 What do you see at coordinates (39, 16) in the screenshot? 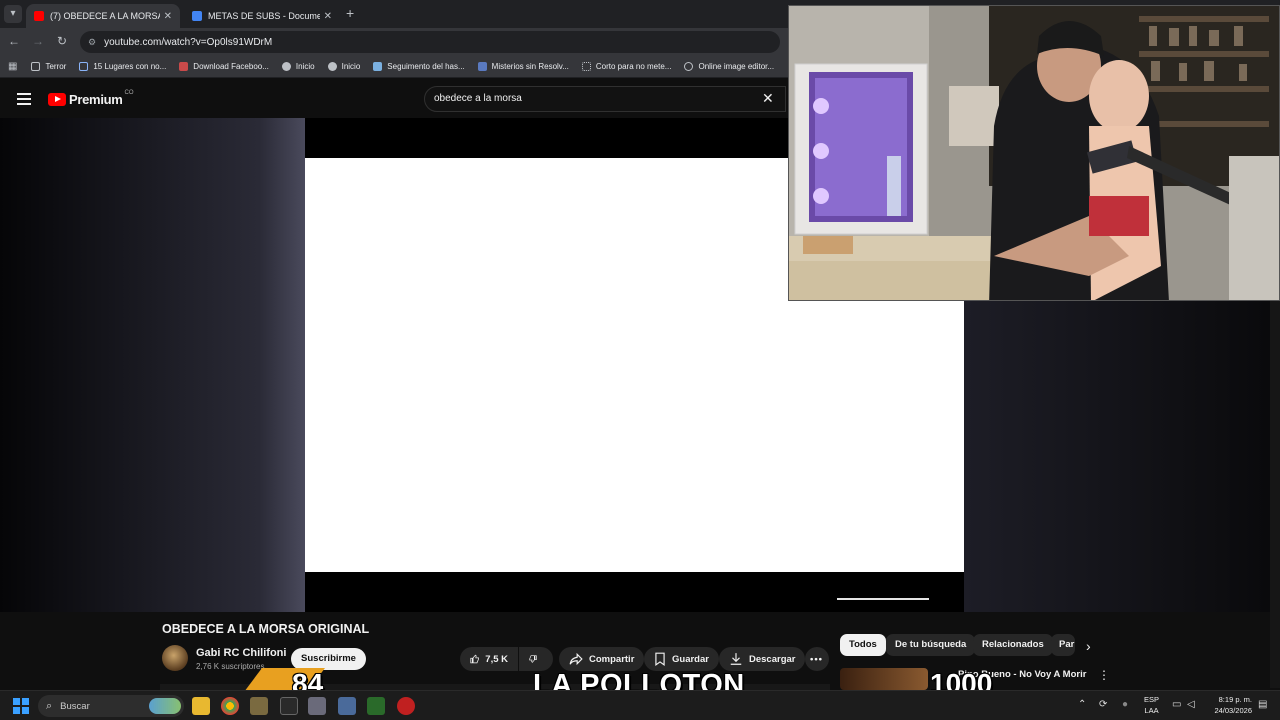
I see `youtube-favicon-icon` at bounding box center [39, 16].